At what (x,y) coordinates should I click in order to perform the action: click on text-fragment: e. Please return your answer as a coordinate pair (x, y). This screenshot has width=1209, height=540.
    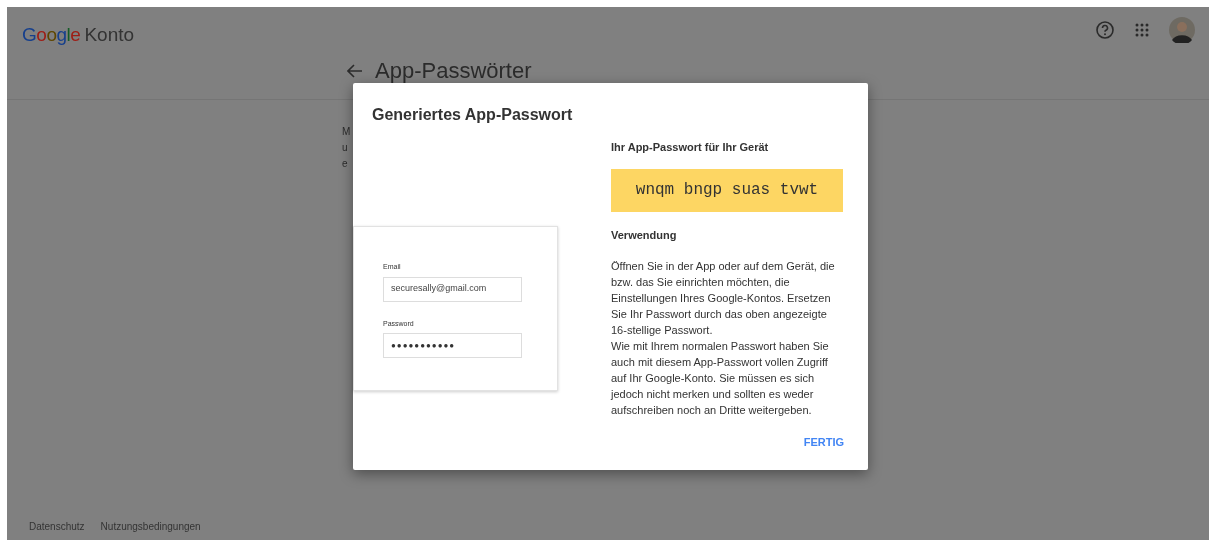
    Looking at the image, I should click on (345, 164).